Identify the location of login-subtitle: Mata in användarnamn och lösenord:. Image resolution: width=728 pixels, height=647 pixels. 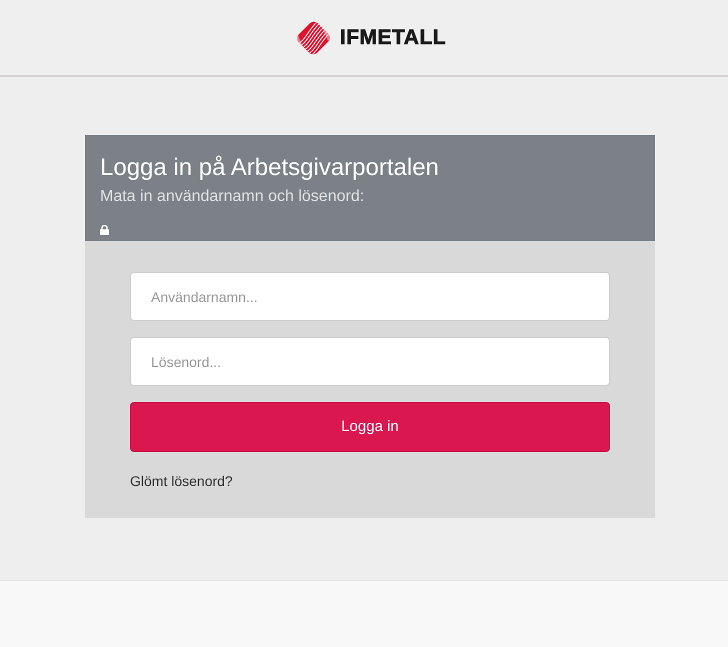
(233, 196).